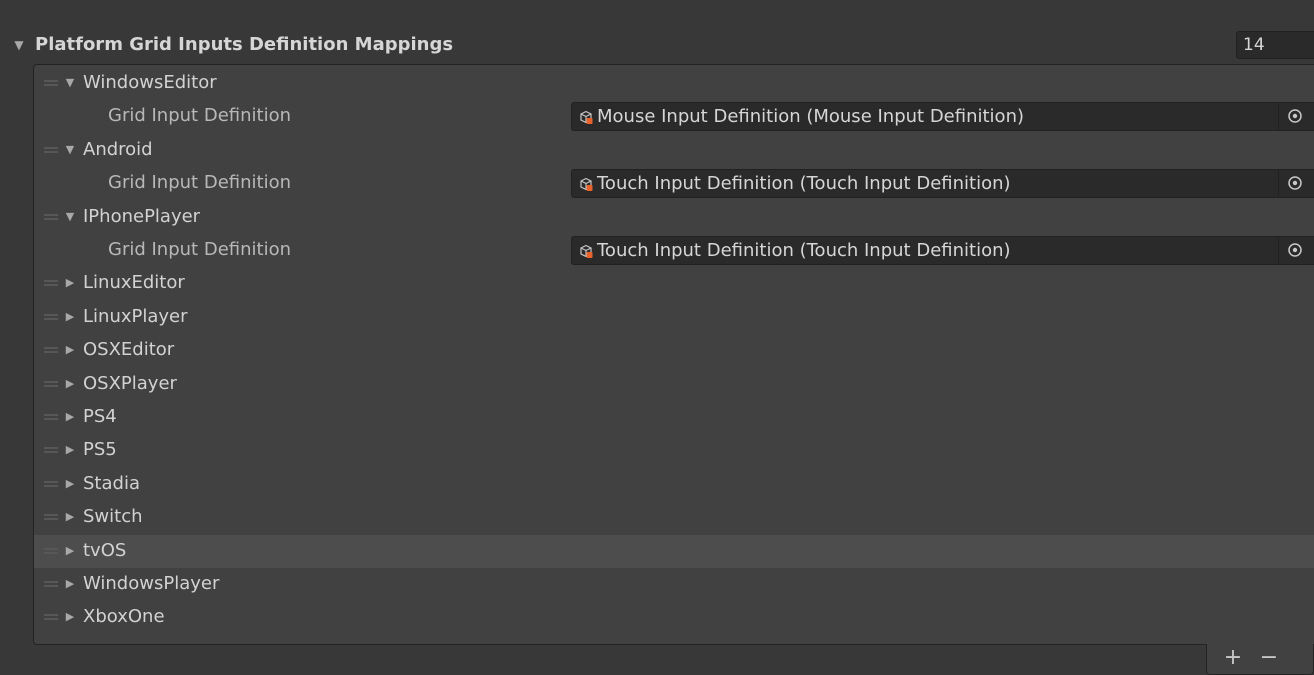 Image resolution: width=1314 pixels, height=675 pixels. Describe the element at coordinates (244, 45) in the screenshot. I see `array-title: Platform Grid Inputs Definition Mappings` at that location.